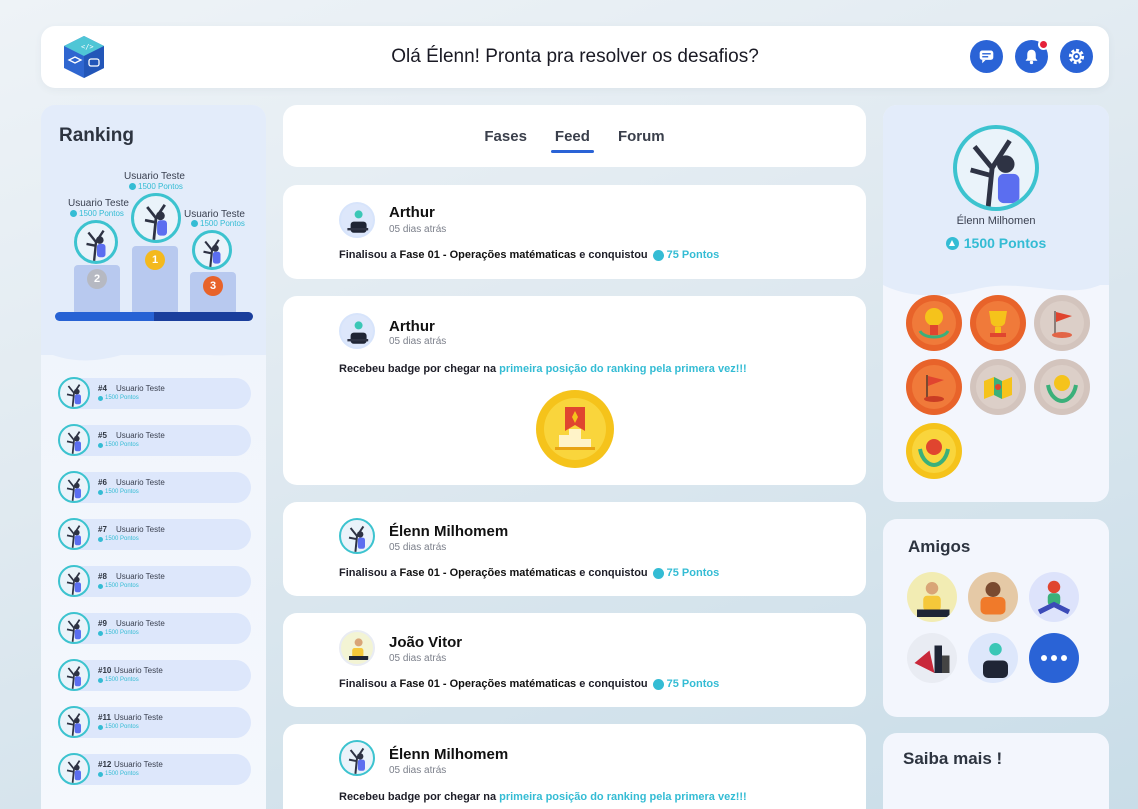 The height and width of the screenshot is (809, 1138). I want to click on ranking-row: #6 Usuario Teste 1500 Pontos, so click(154, 487).